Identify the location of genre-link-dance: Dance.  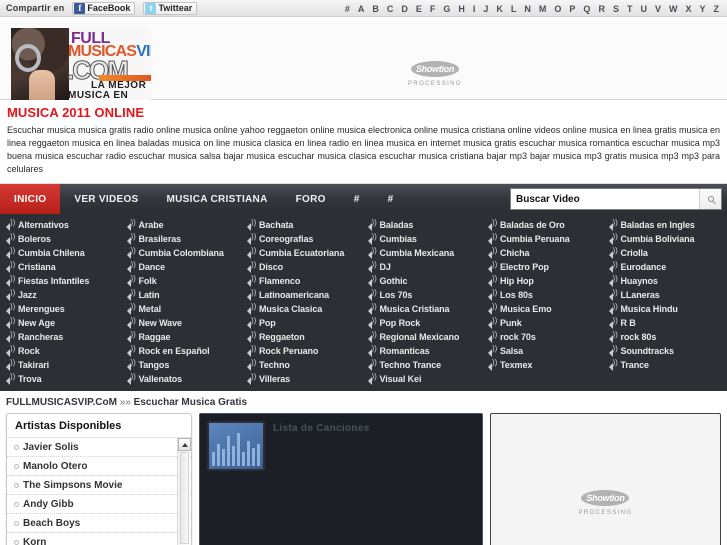
(183, 267).